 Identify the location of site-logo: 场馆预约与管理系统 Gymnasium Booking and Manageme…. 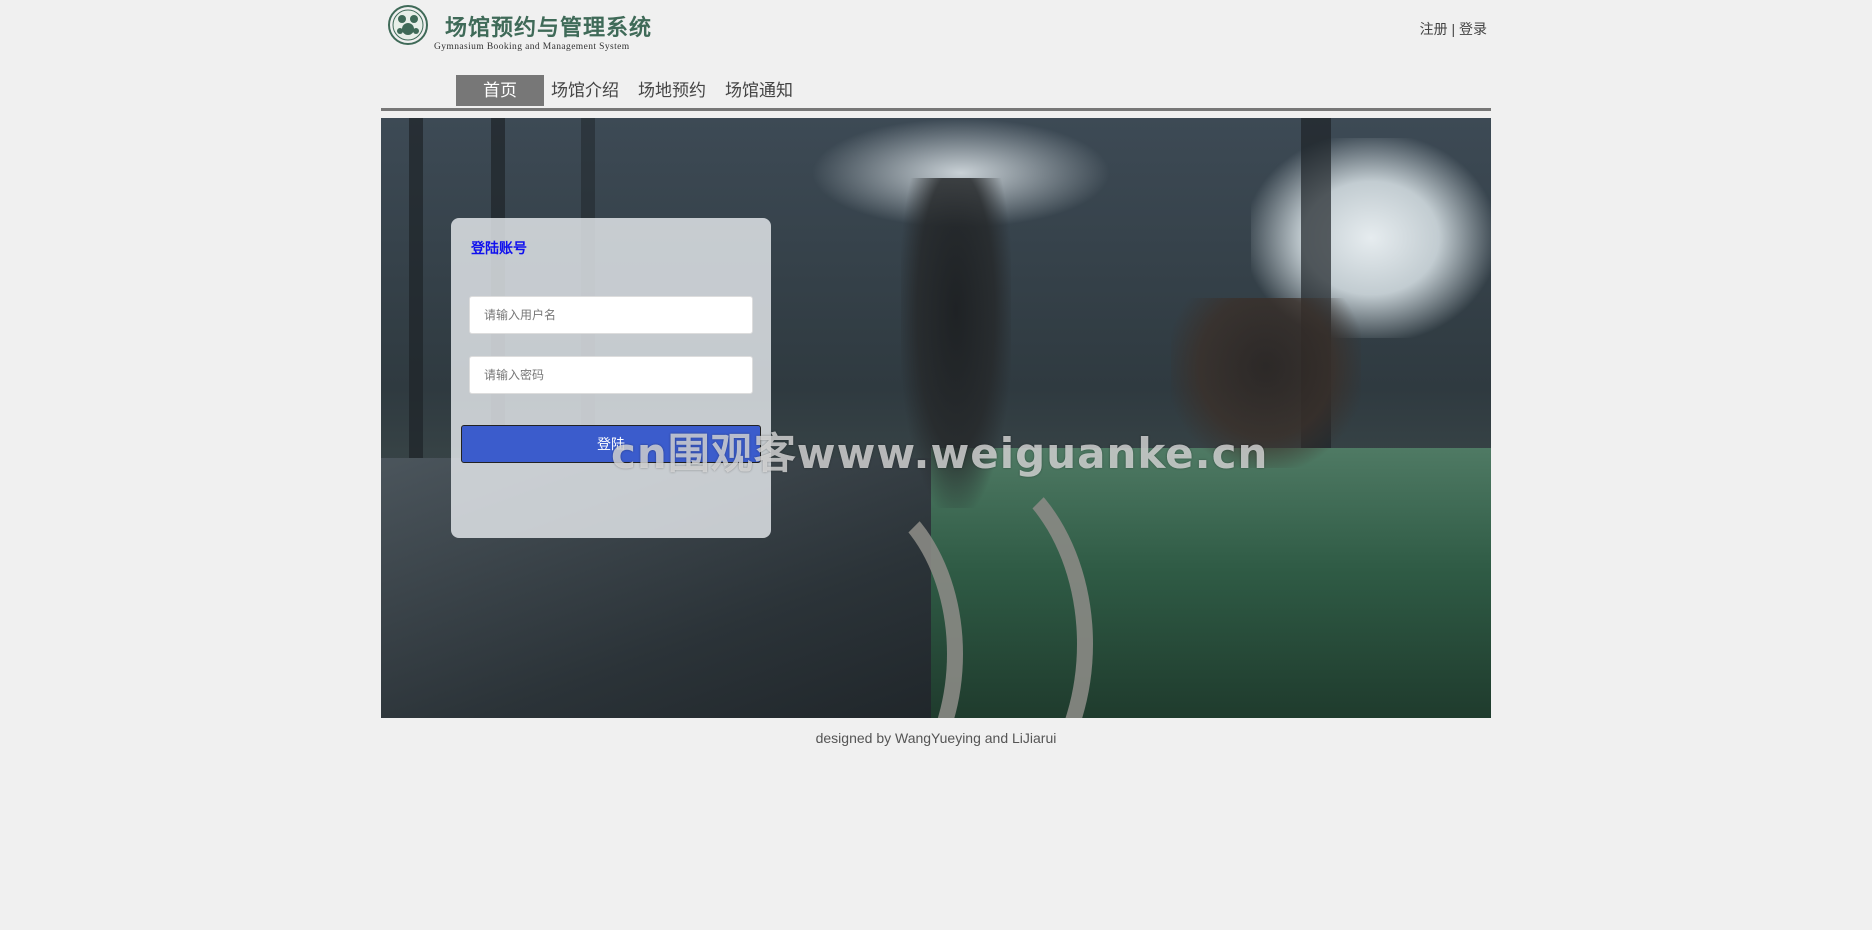
(532, 29).